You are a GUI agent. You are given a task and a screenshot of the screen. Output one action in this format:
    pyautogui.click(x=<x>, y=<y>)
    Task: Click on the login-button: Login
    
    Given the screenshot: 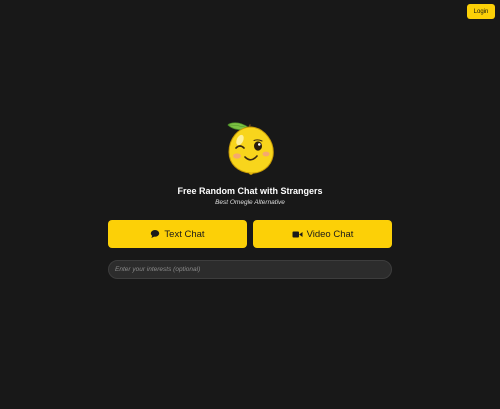 What is the action you would take?
    pyautogui.click(x=481, y=11)
    